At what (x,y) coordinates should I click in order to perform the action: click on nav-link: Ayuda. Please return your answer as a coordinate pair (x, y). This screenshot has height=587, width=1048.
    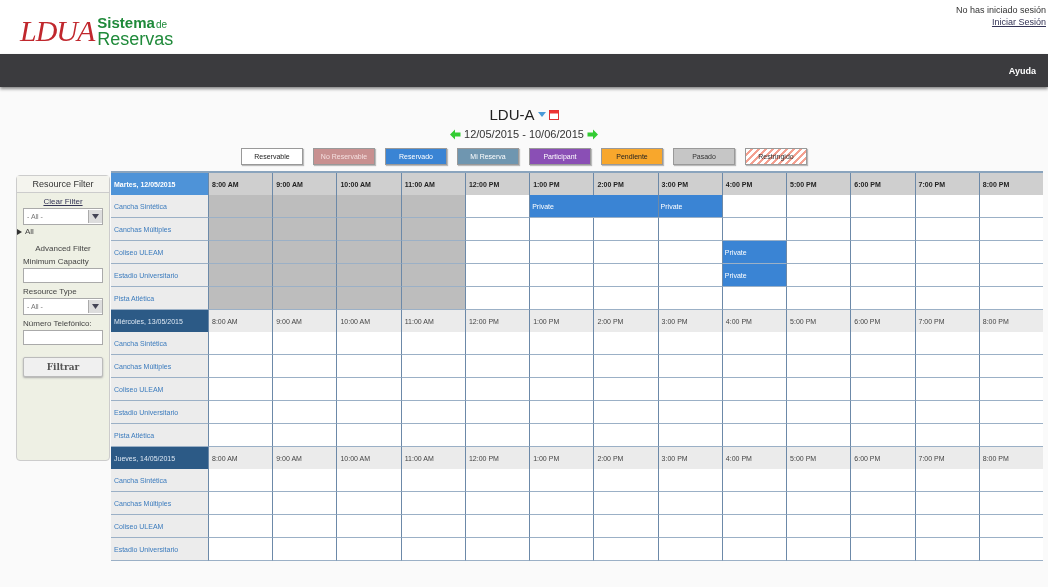
    Looking at the image, I should click on (1022, 70).